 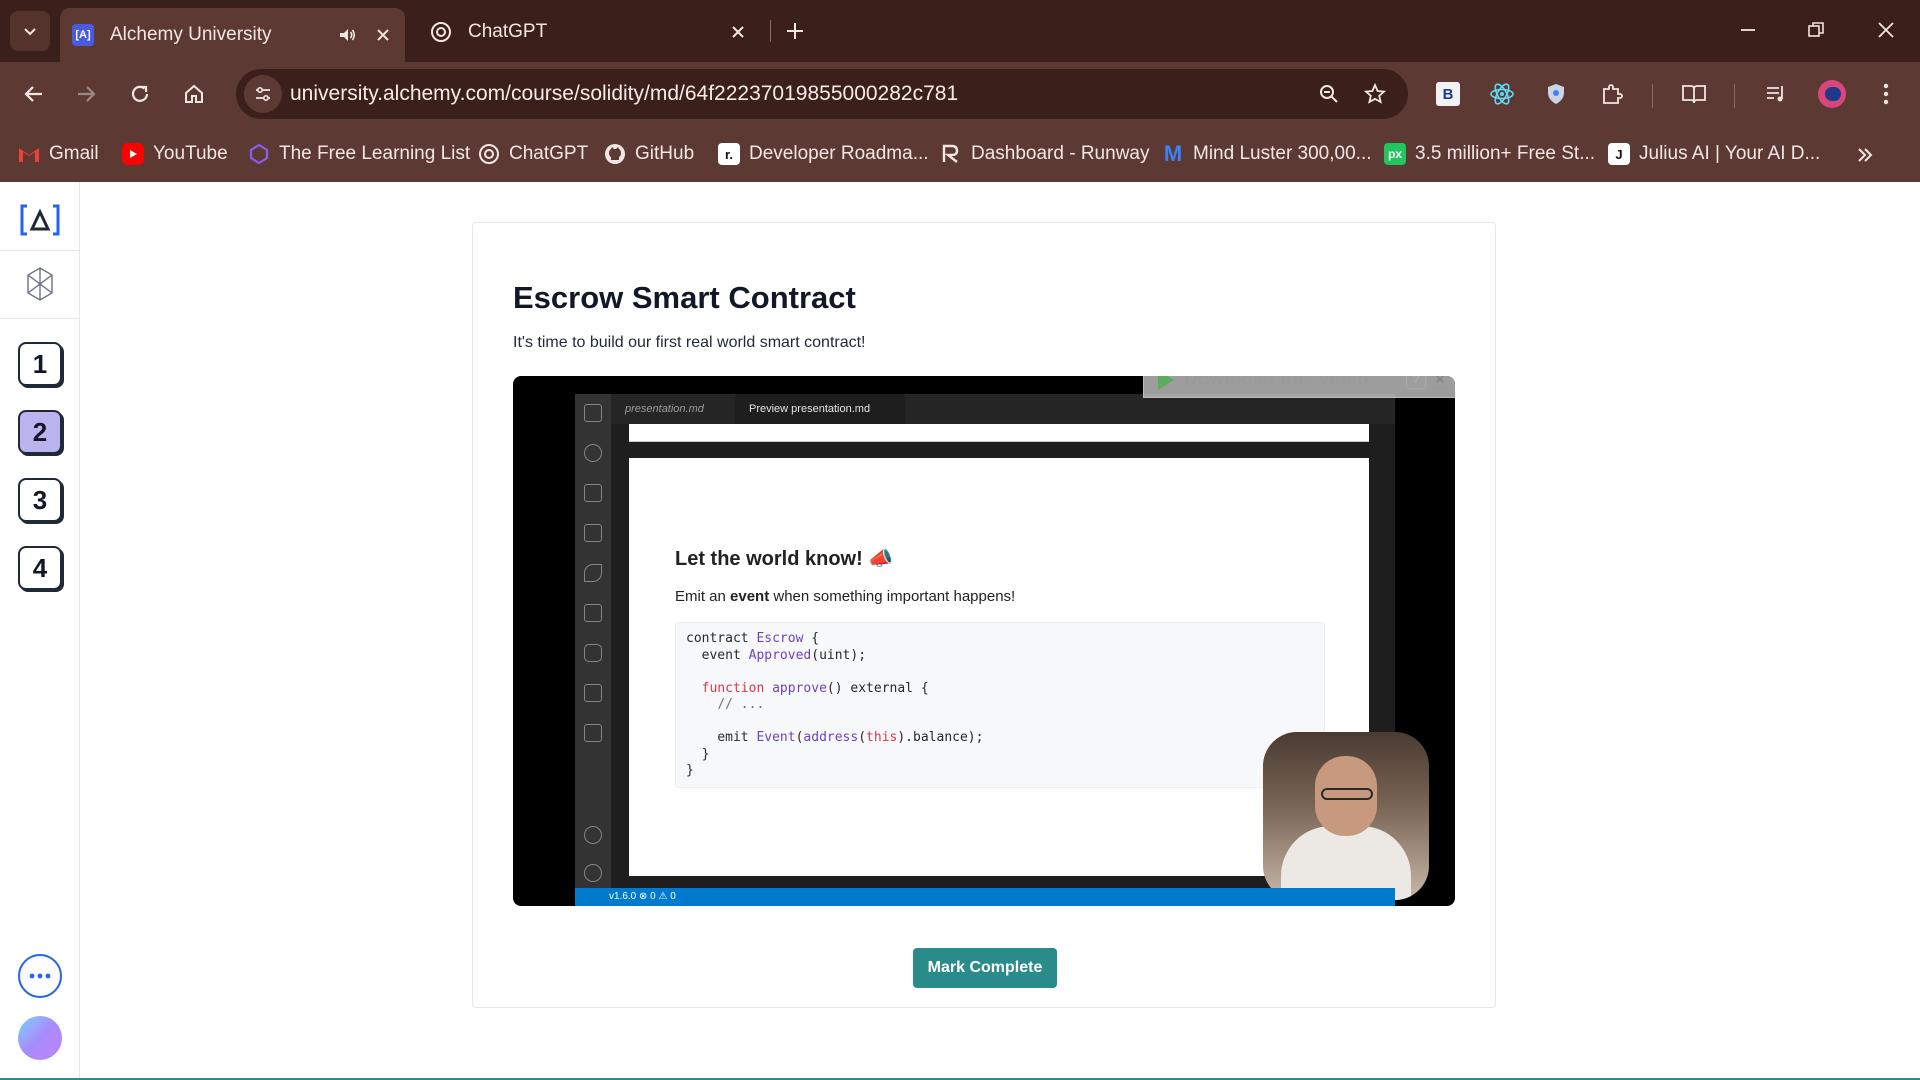 What do you see at coordinates (1886, 94) in the screenshot?
I see `kebab-menu-icon` at bounding box center [1886, 94].